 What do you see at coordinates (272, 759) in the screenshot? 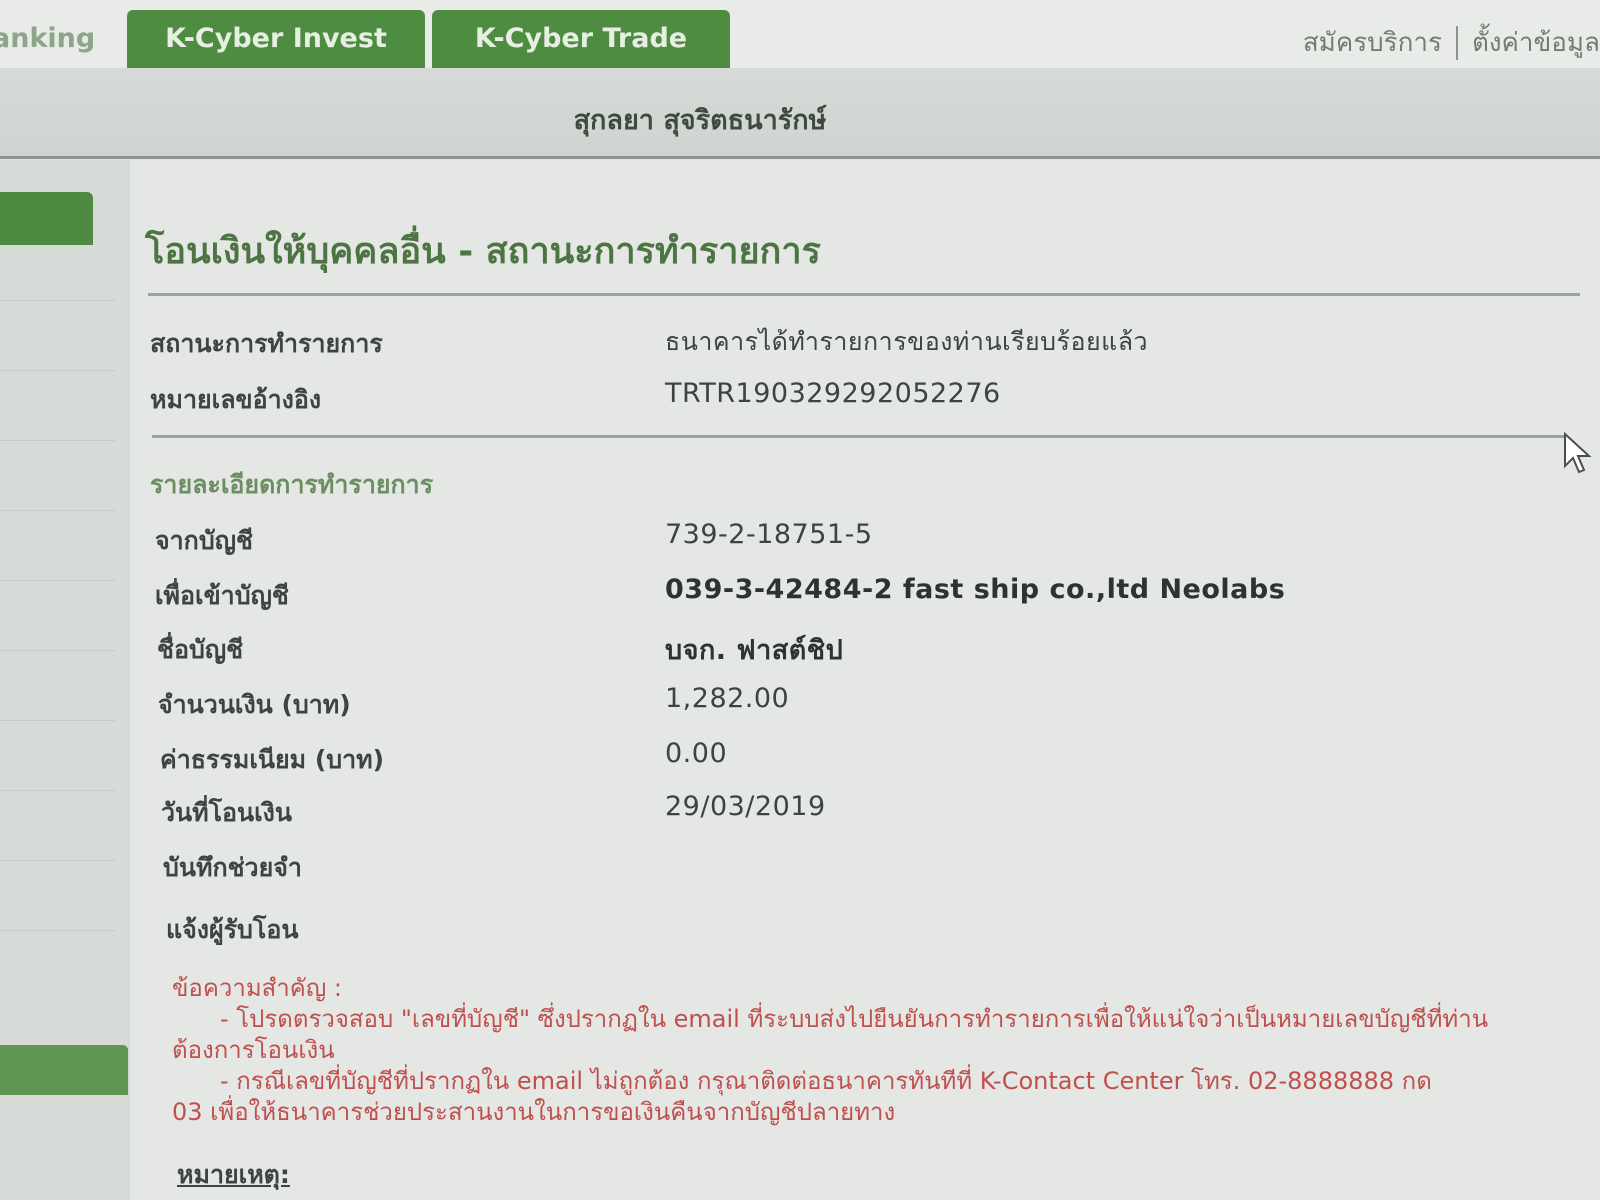
I see `fee-label: ค่าธรรมเนียม (บาท)` at bounding box center [272, 759].